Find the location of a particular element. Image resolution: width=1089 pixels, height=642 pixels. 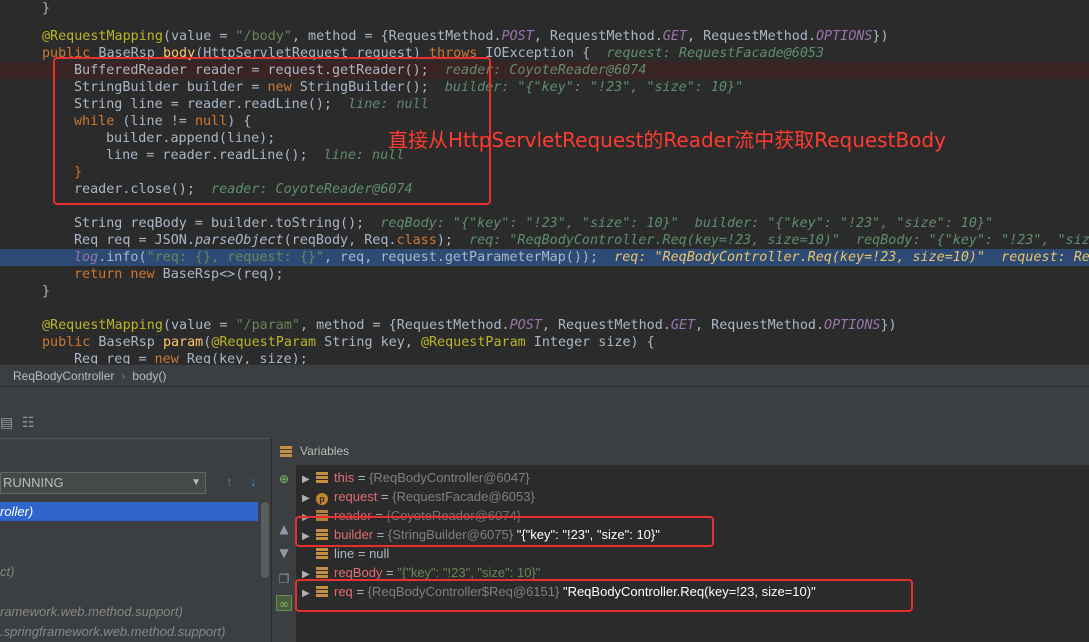

variables-icon is located at coordinates (286, 451).